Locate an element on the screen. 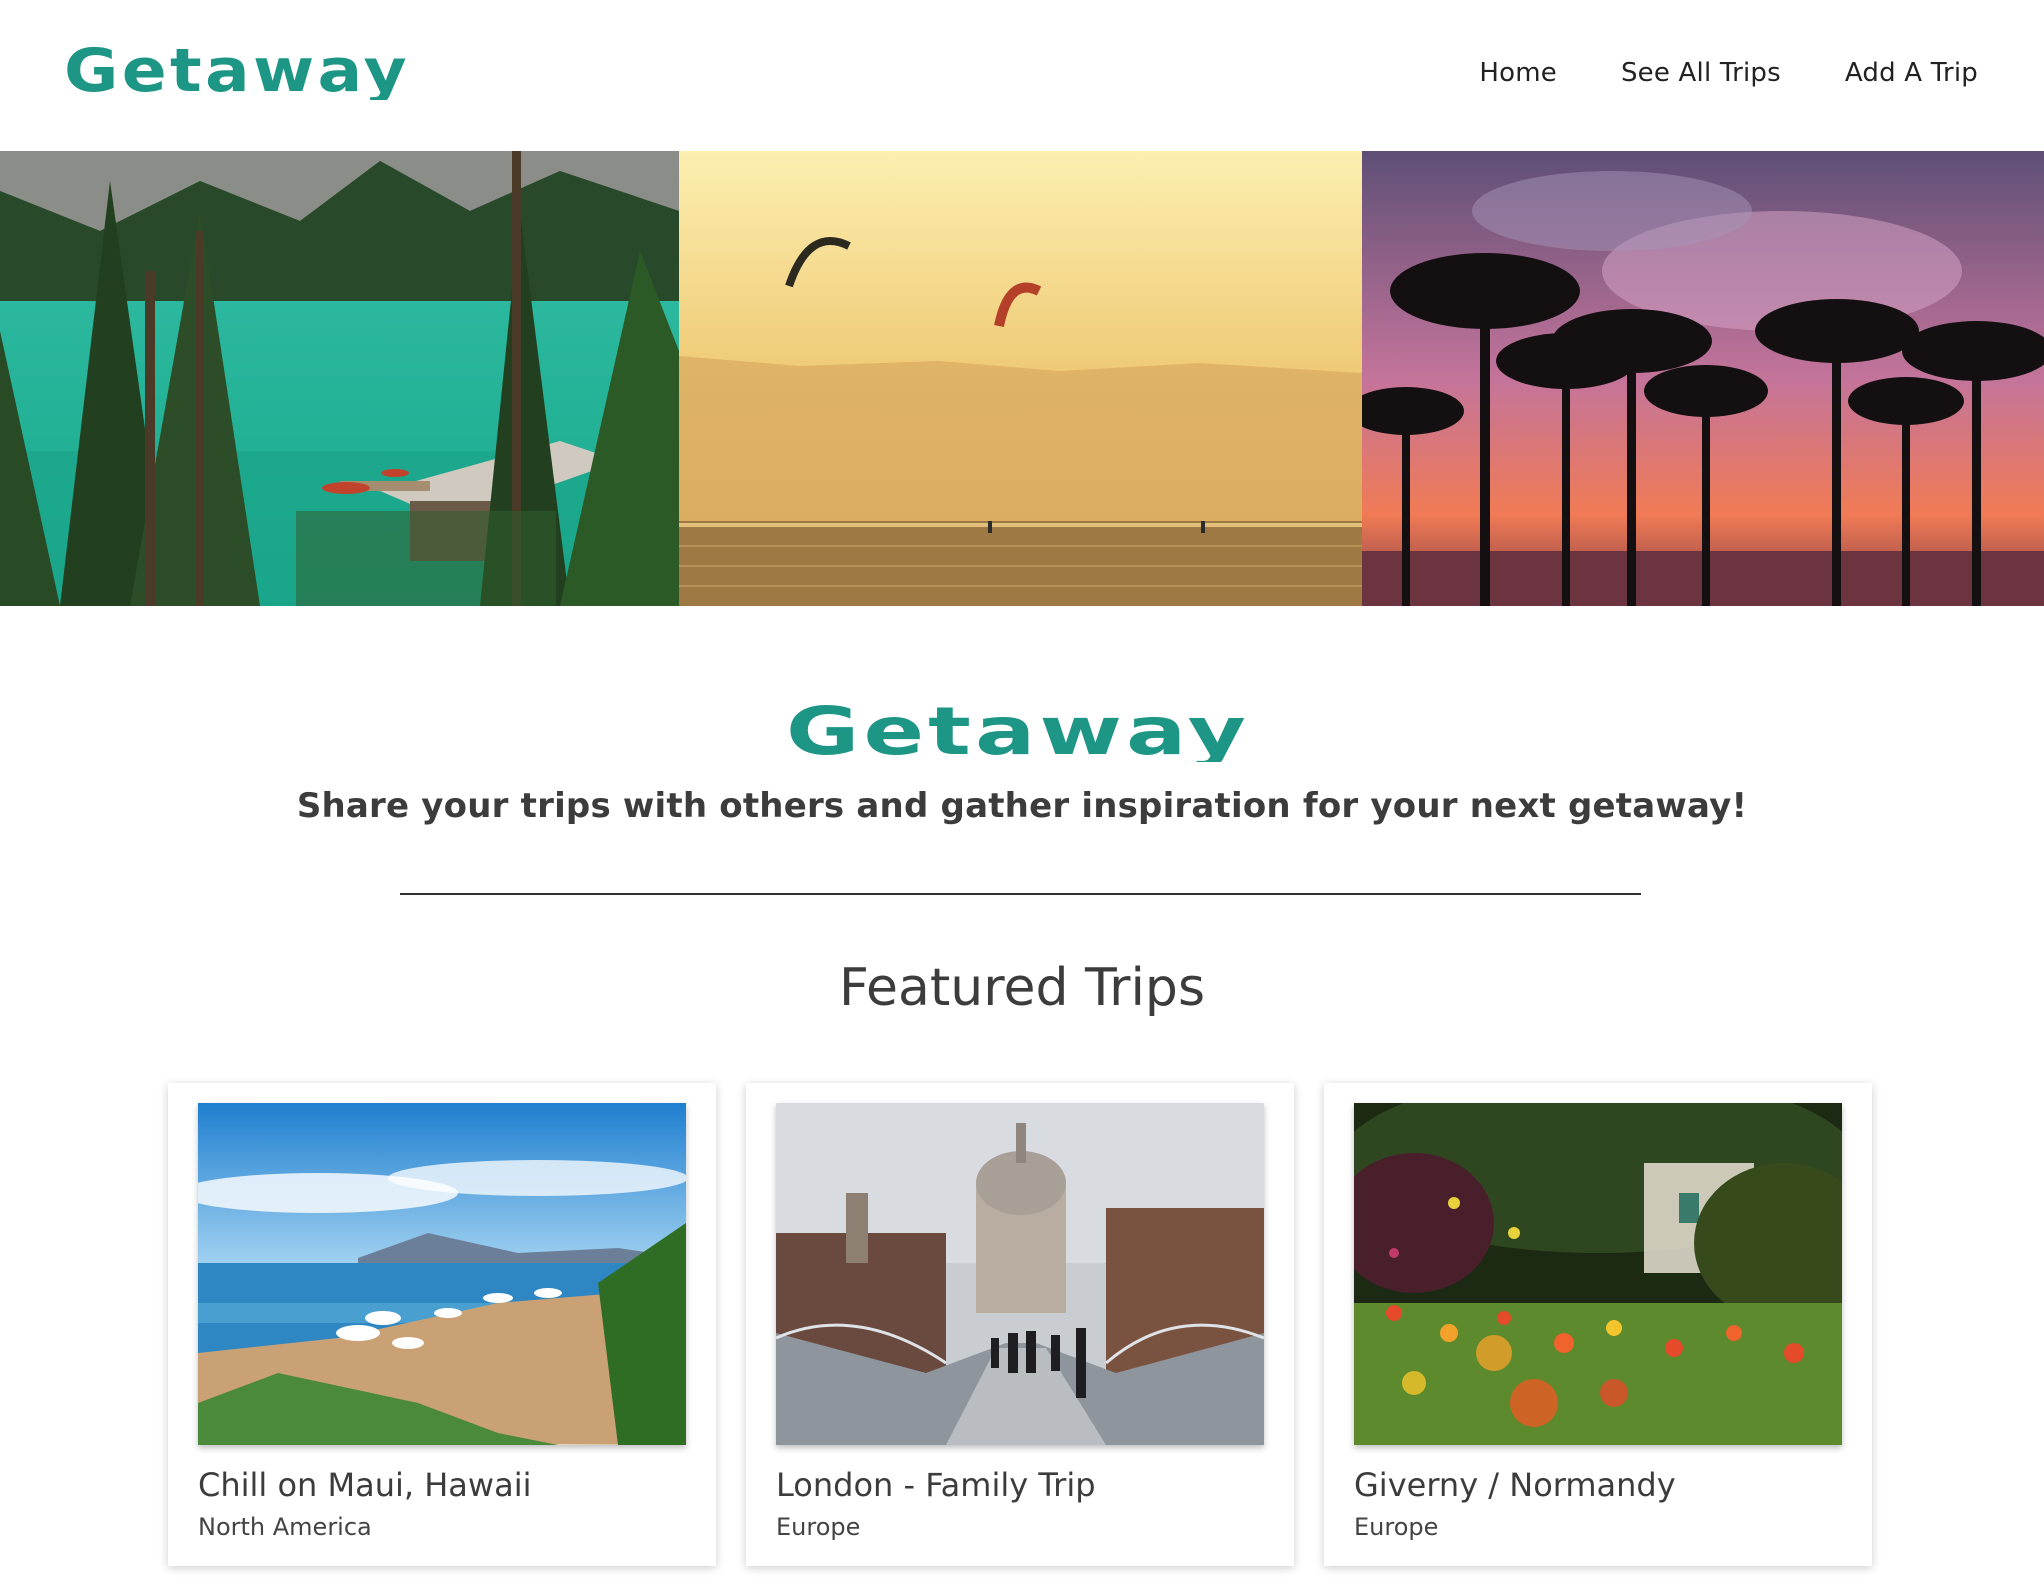  navbar: Getaway Home See All Trips Add A Trip is located at coordinates (1022, 75).